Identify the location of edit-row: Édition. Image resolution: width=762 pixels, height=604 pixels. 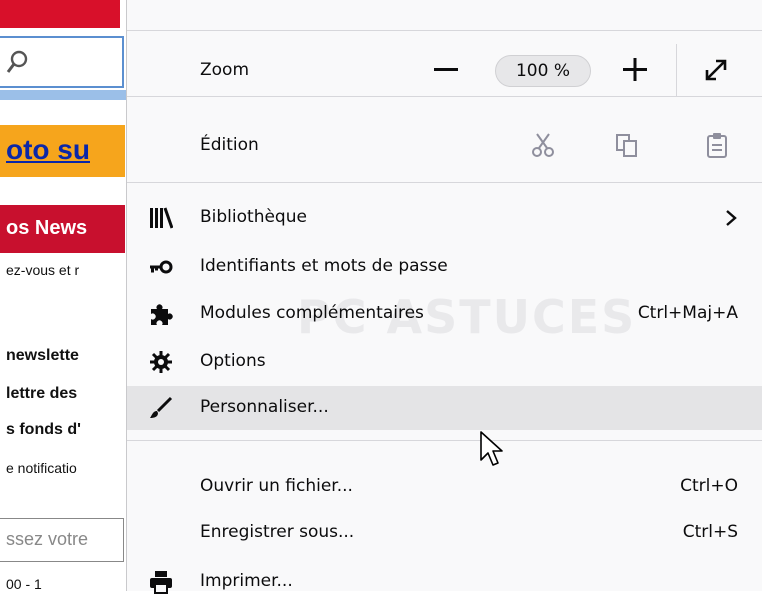
(444, 146).